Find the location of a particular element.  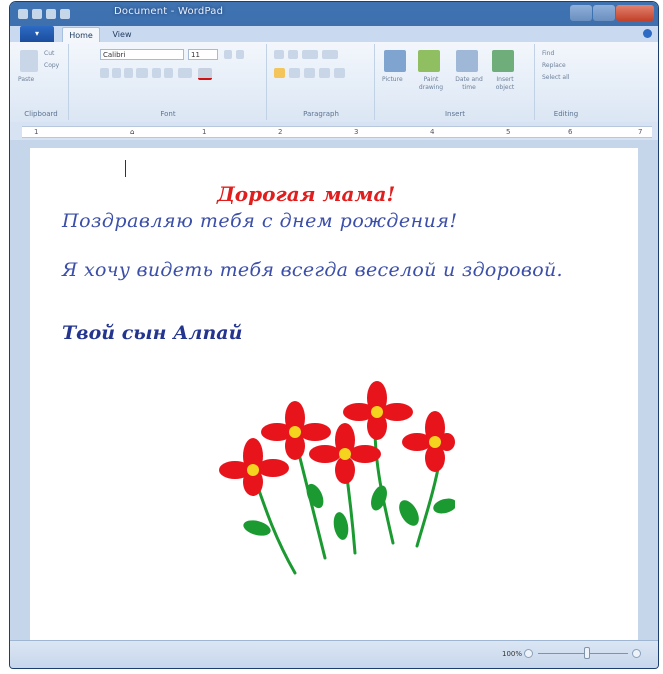

insert-object-icon is located at coordinates (503, 61).